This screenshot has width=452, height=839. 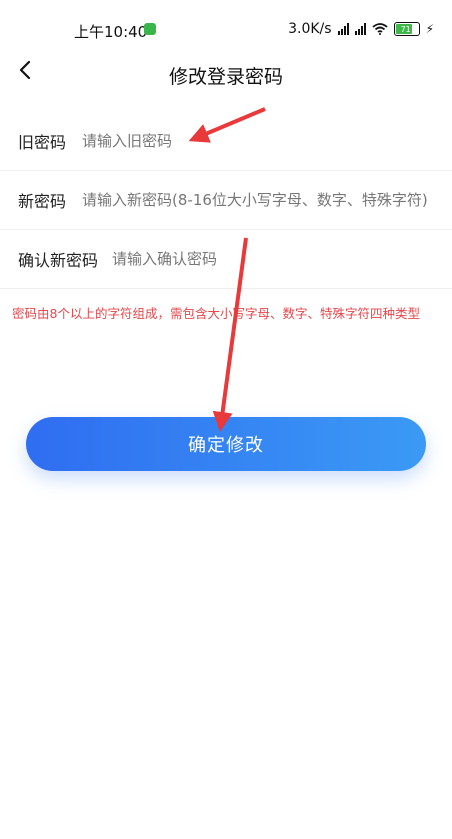 What do you see at coordinates (150, 29) in the screenshot?
I see `notification-app-icon` at bounding box center [150, 29].